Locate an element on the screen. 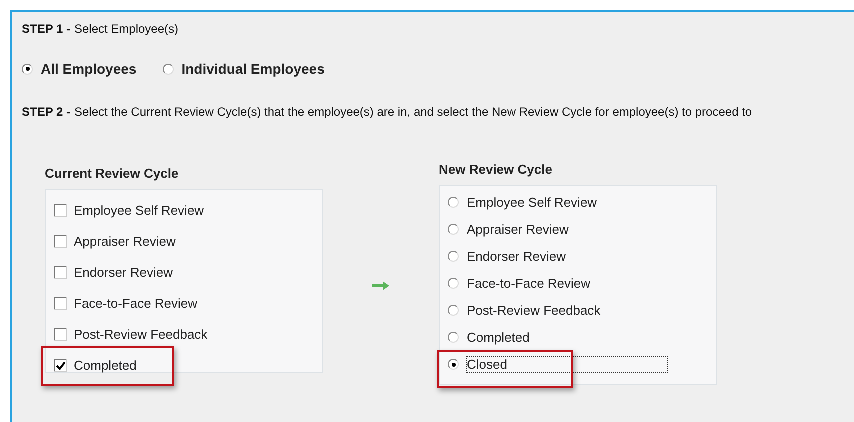 The width and height of the screenshot is (854, 422). radio-label: Appraiser Review is located at coordinates (518, 229).